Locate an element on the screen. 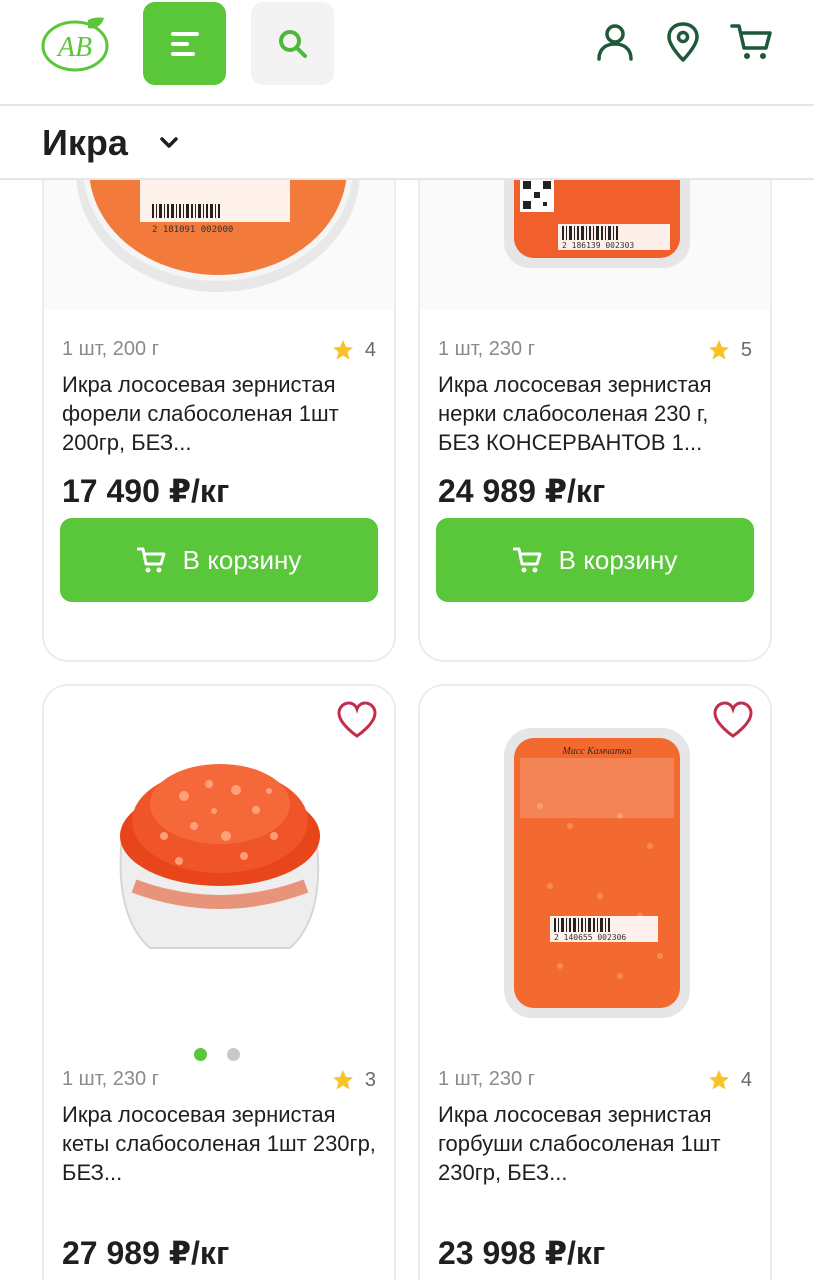 Image resolution: width=814 pixels, height=1280 pixels. carousel-dot-active is located at coordinates (200, 1054).